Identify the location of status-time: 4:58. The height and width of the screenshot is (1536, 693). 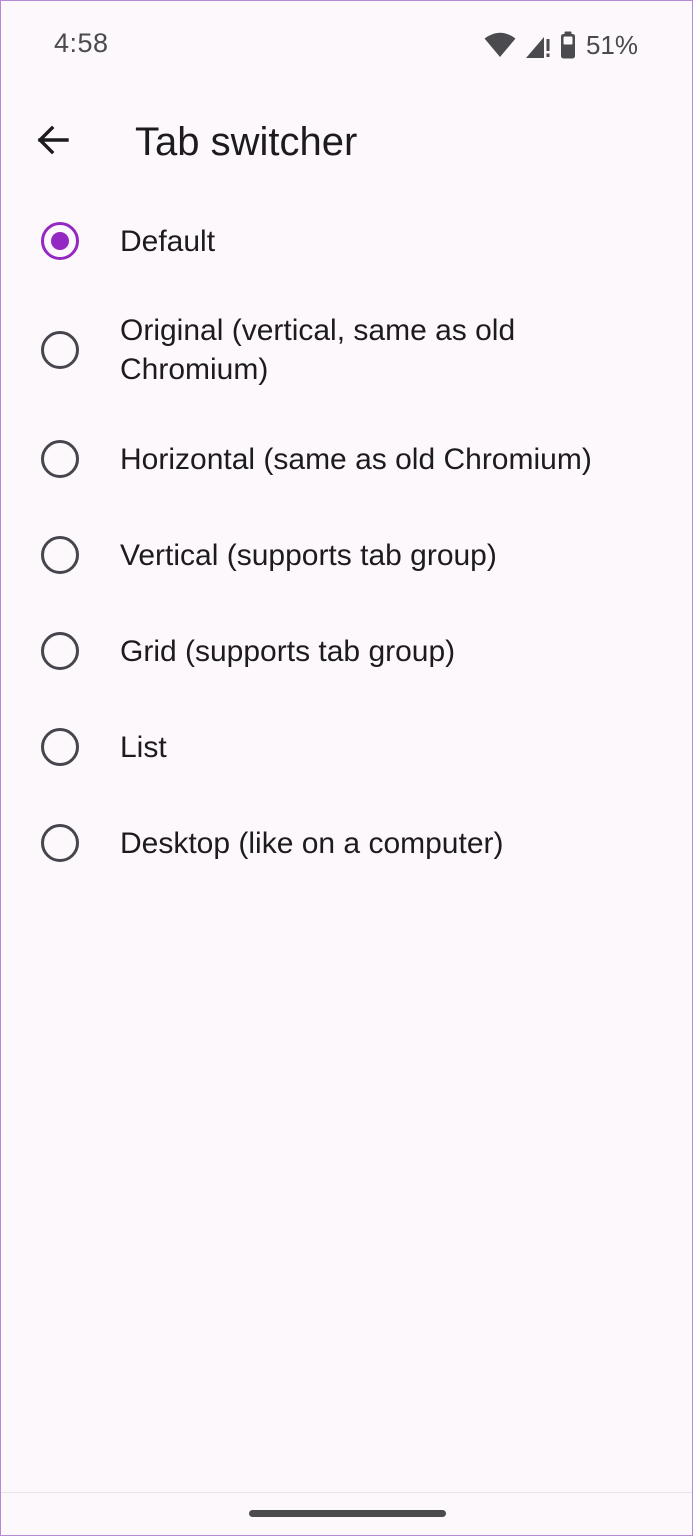
(81, 43).